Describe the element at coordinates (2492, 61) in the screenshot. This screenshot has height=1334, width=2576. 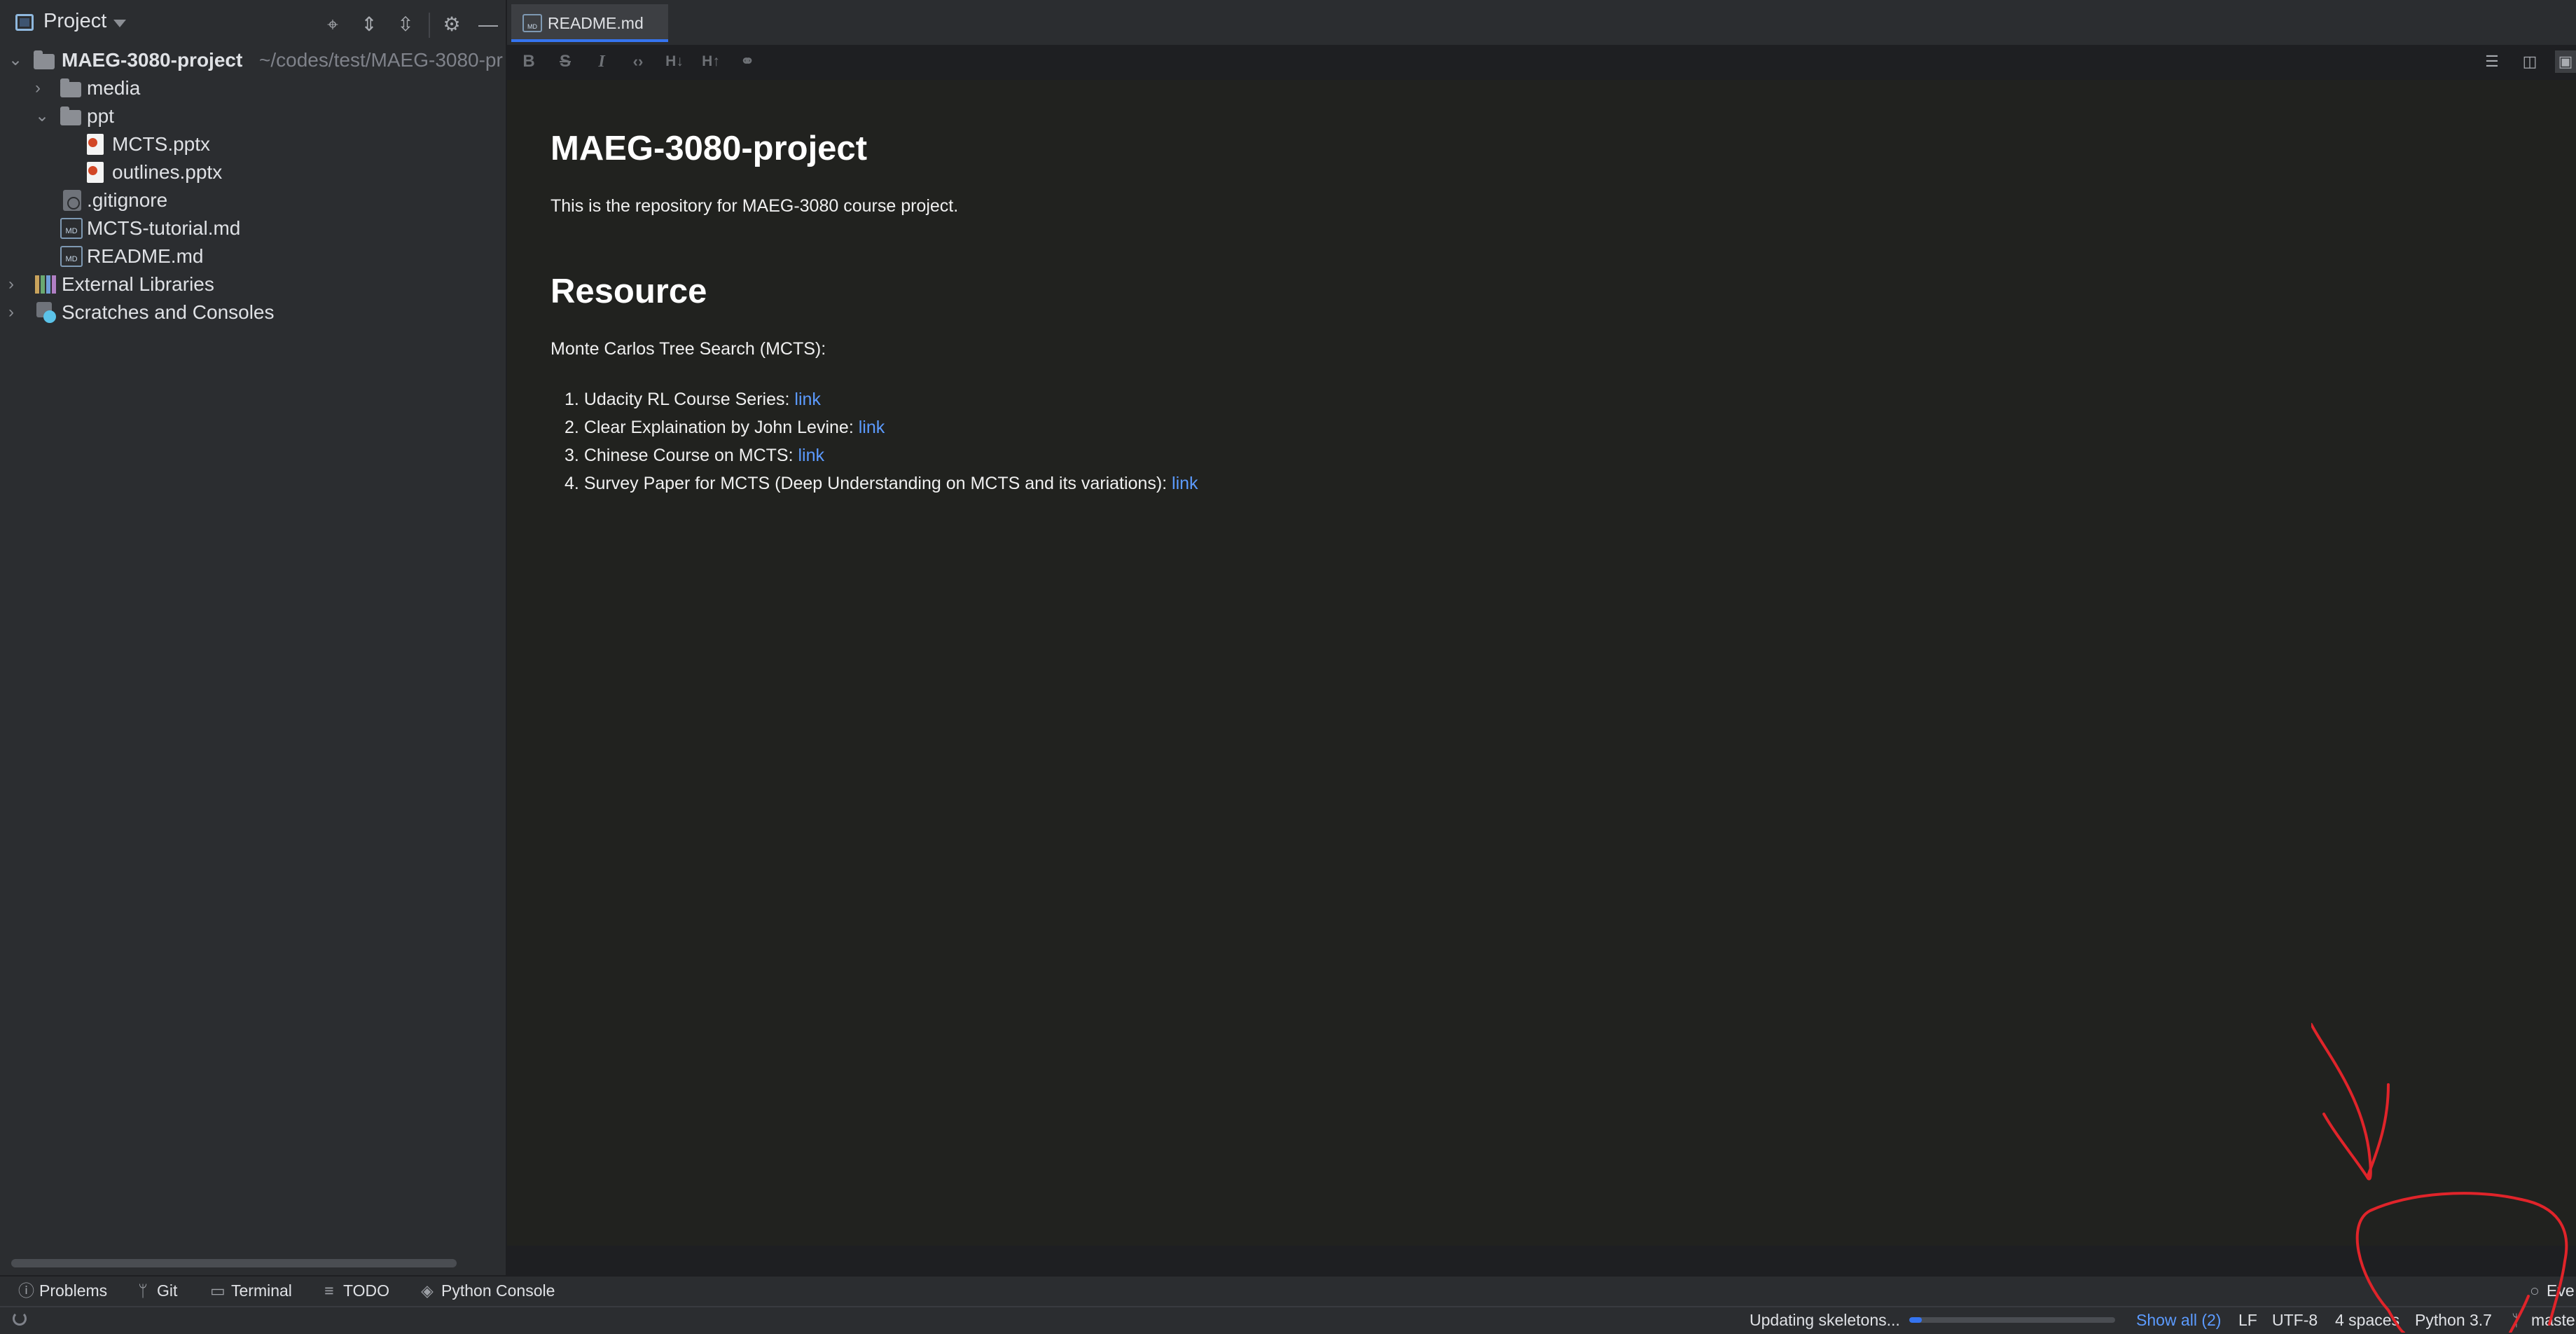
I see `editor-only-icon: ☰` at that location.